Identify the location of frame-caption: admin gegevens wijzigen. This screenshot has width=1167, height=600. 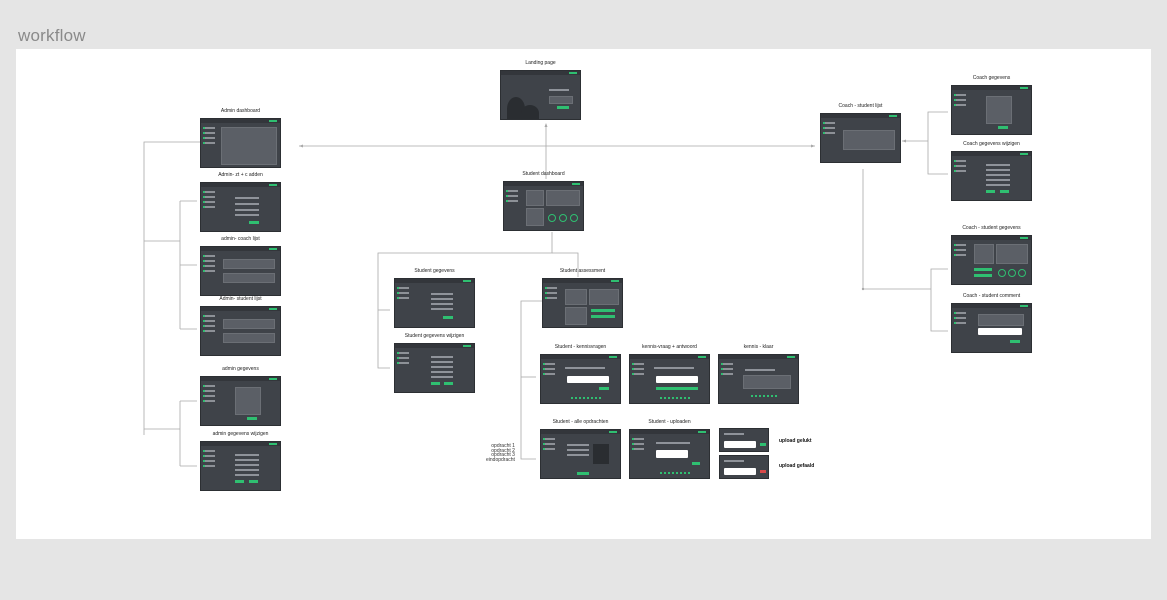
(240, 434).